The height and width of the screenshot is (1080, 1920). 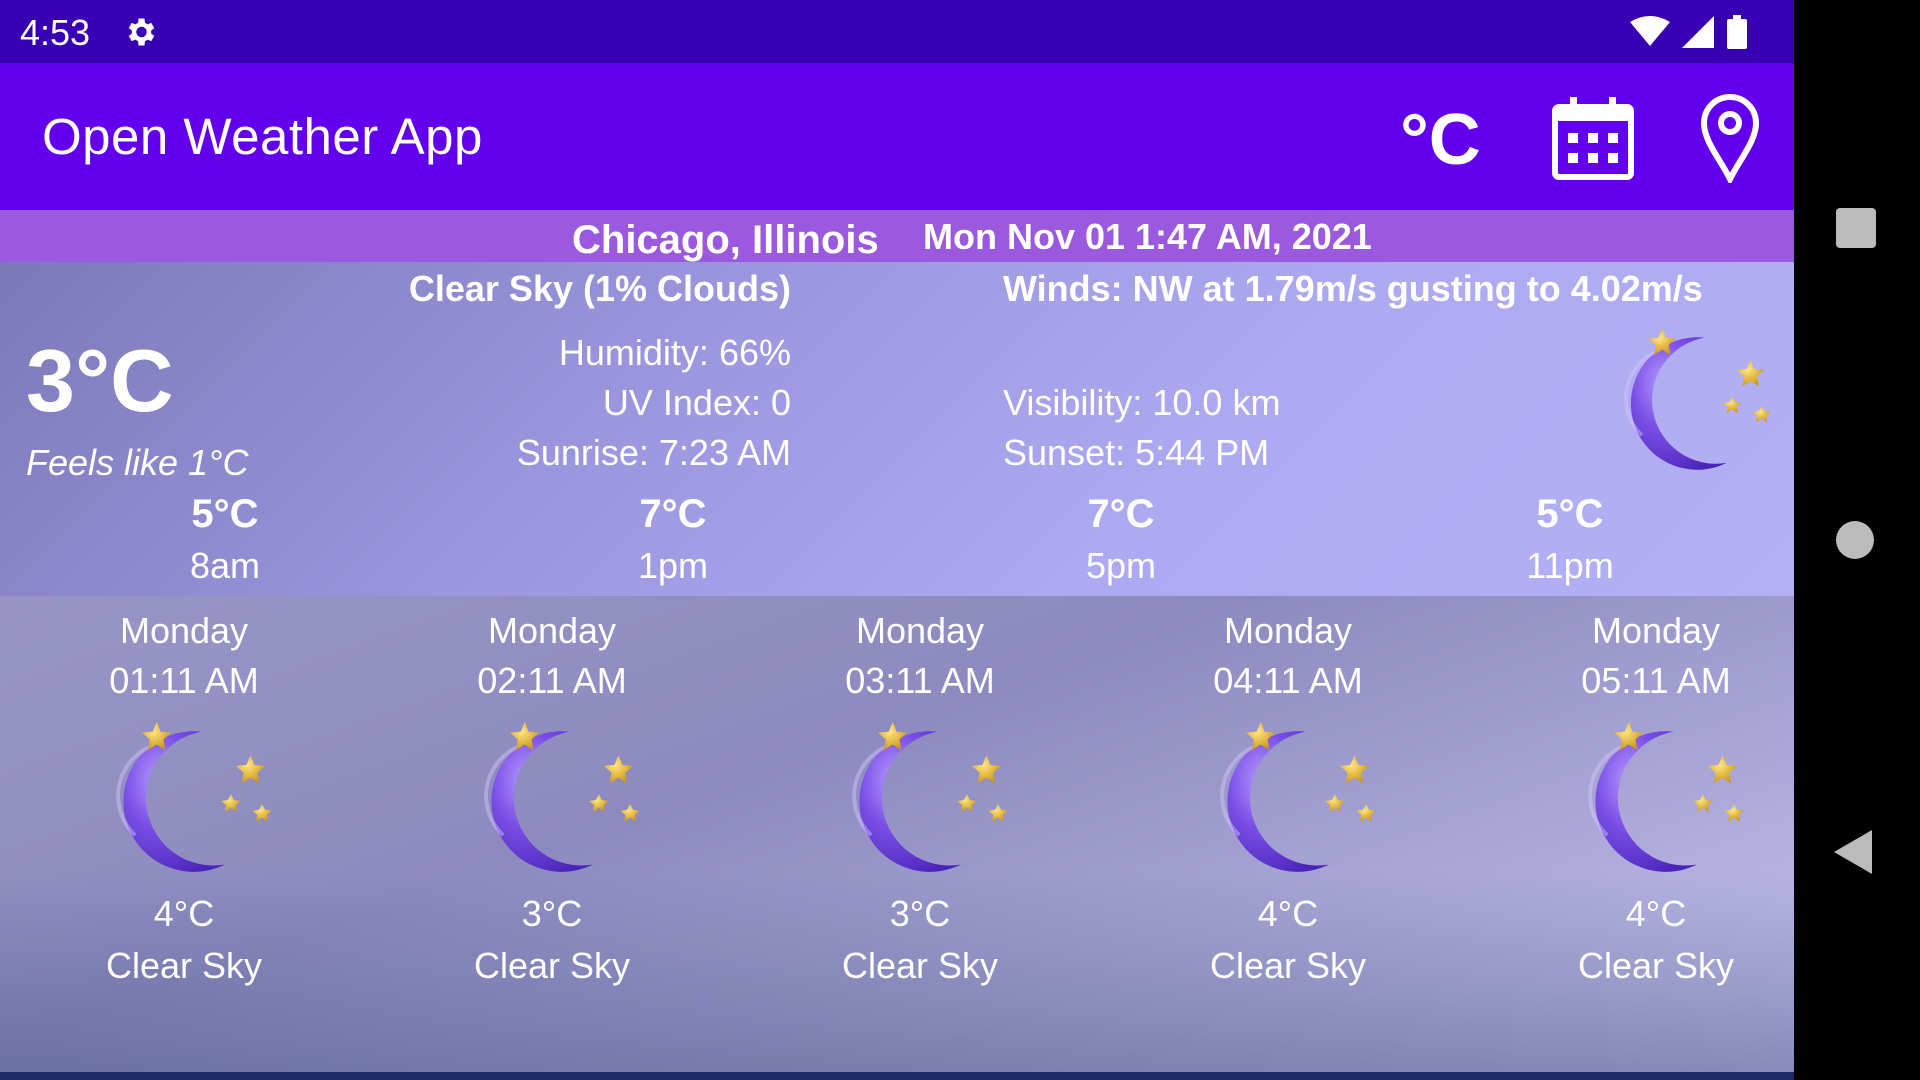 I want to click on wifi-icon, so click(x=1650, y=31).